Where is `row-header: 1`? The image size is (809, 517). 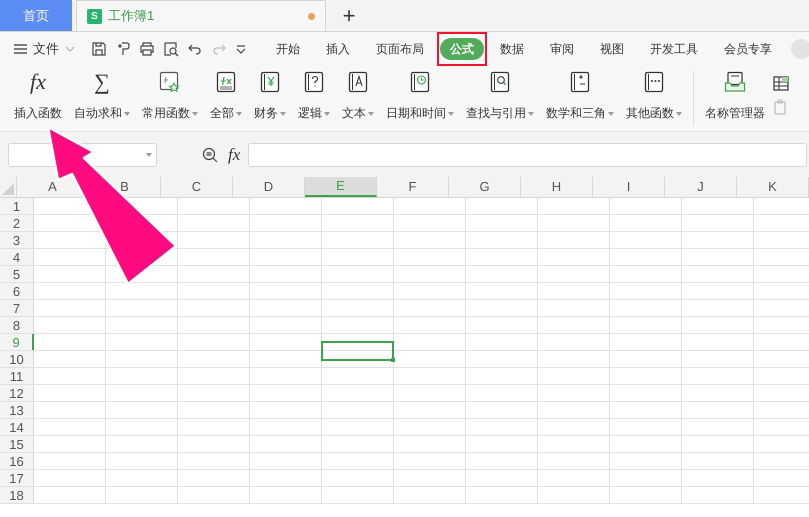
row-header: 1 is located at coordinates (17, 206).